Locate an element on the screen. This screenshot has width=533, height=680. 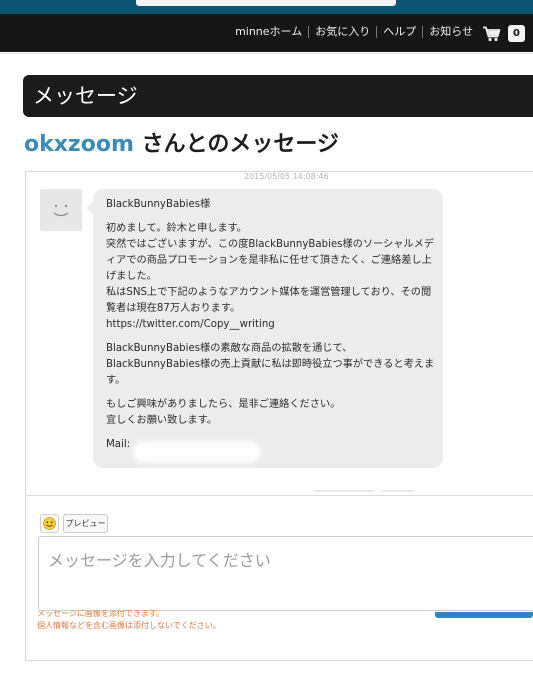
header-divider is located at coordinates (266, 53).